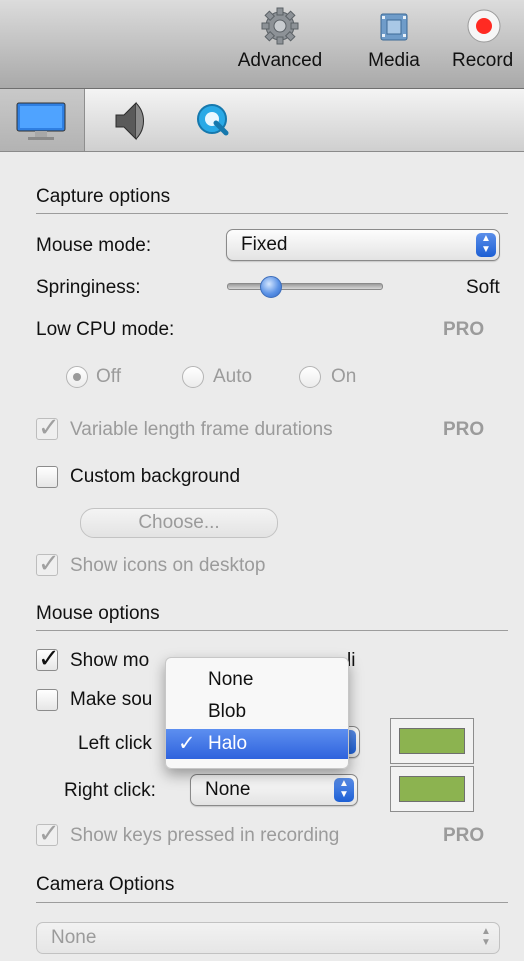 This screenshot has height=961, width=524. I want to click on radio-on, so click(310, 377).